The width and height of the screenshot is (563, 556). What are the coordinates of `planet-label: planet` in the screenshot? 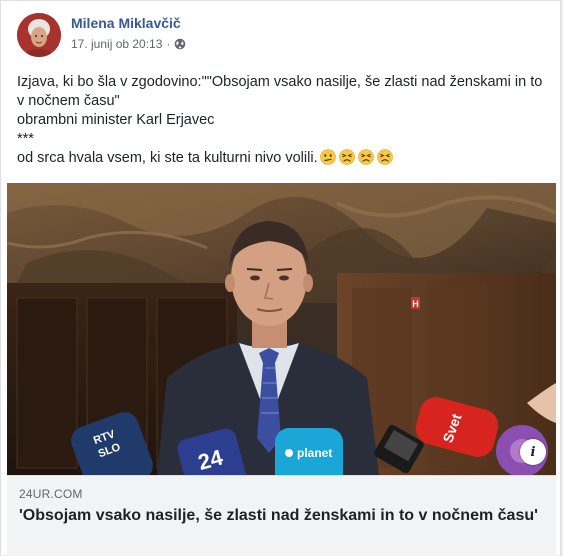 It's located at (314, 453).